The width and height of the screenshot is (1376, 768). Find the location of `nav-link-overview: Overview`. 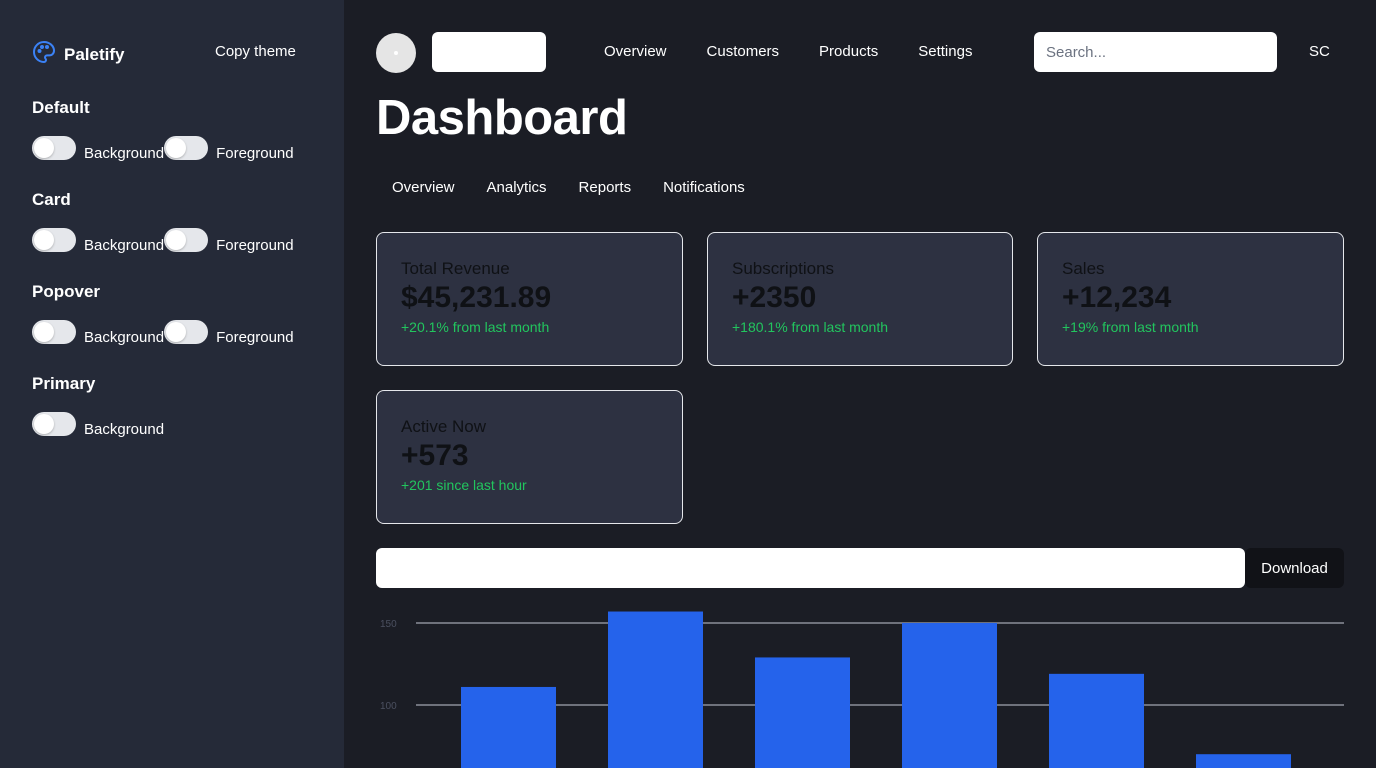

nav-link-overview: Overview is located at coordinates (635, 51).